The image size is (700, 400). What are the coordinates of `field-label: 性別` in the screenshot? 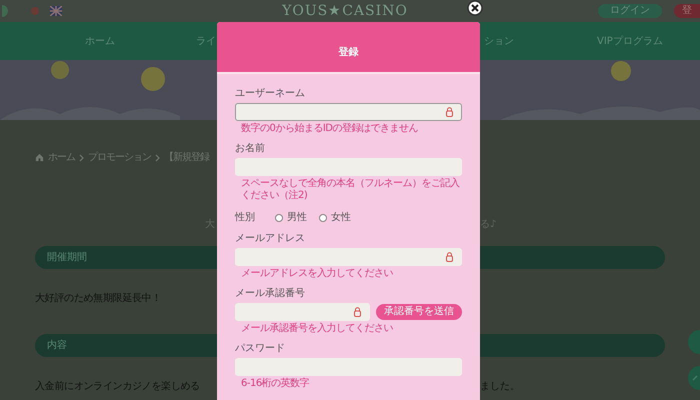 It's located at (245, 217).